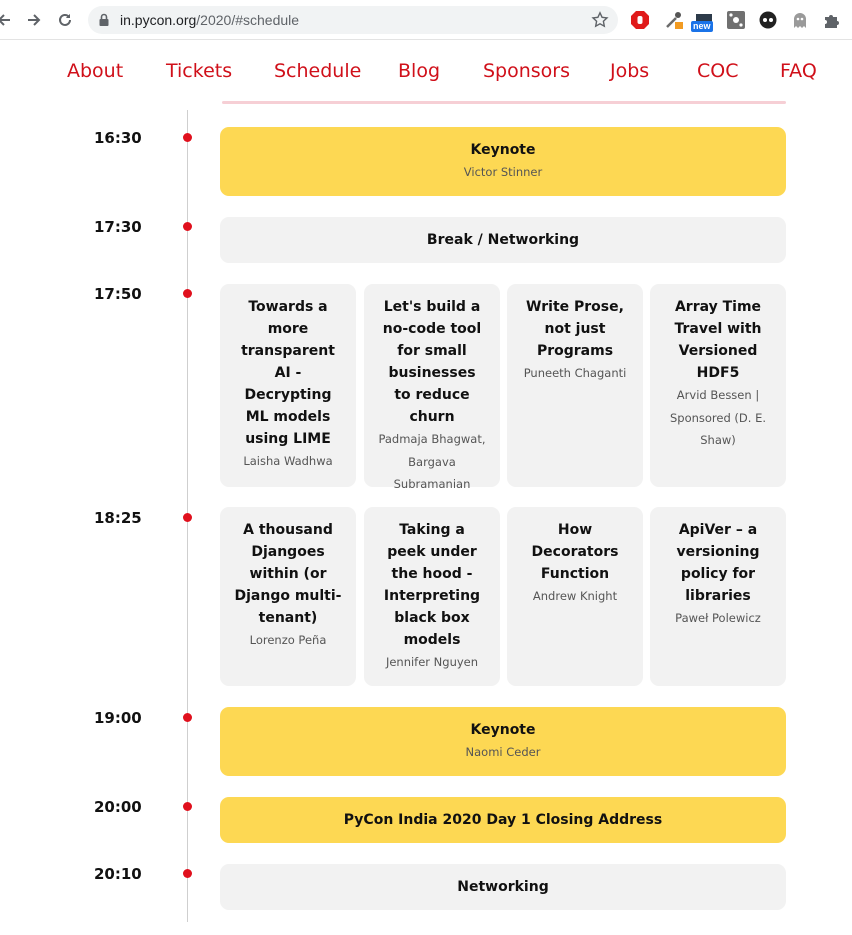 The height and width of the screenshot is (935, 852). What do you see at coordinates (503, 172) in the screenshot?
I see `session-speaker: Victor Stinner` at bounding box center [503, 172].